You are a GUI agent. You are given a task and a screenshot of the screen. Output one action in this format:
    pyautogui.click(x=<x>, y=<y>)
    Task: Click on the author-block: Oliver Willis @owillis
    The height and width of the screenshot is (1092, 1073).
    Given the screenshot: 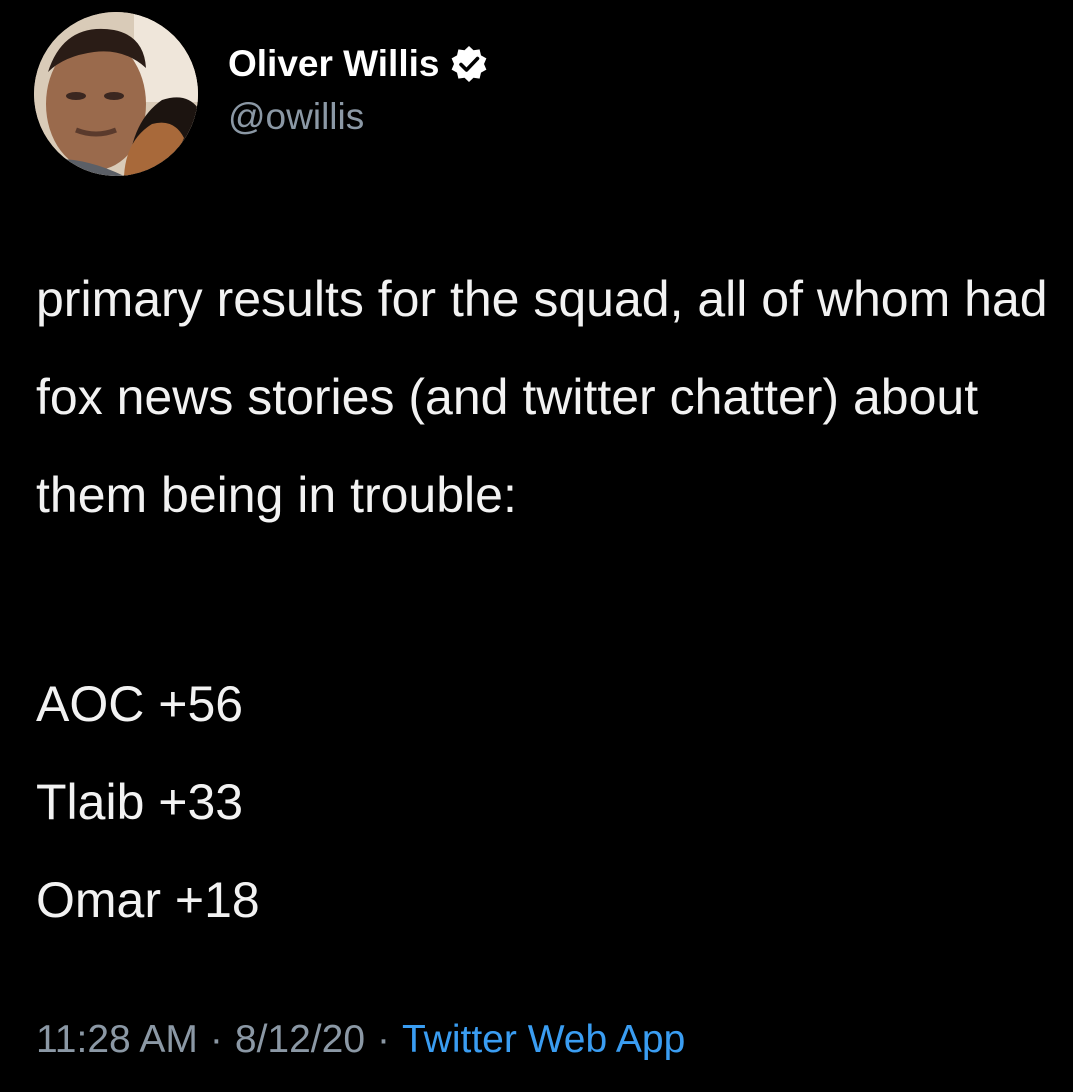 What is the action you would take?
    pyautogui.click(x=358, y=87)
    